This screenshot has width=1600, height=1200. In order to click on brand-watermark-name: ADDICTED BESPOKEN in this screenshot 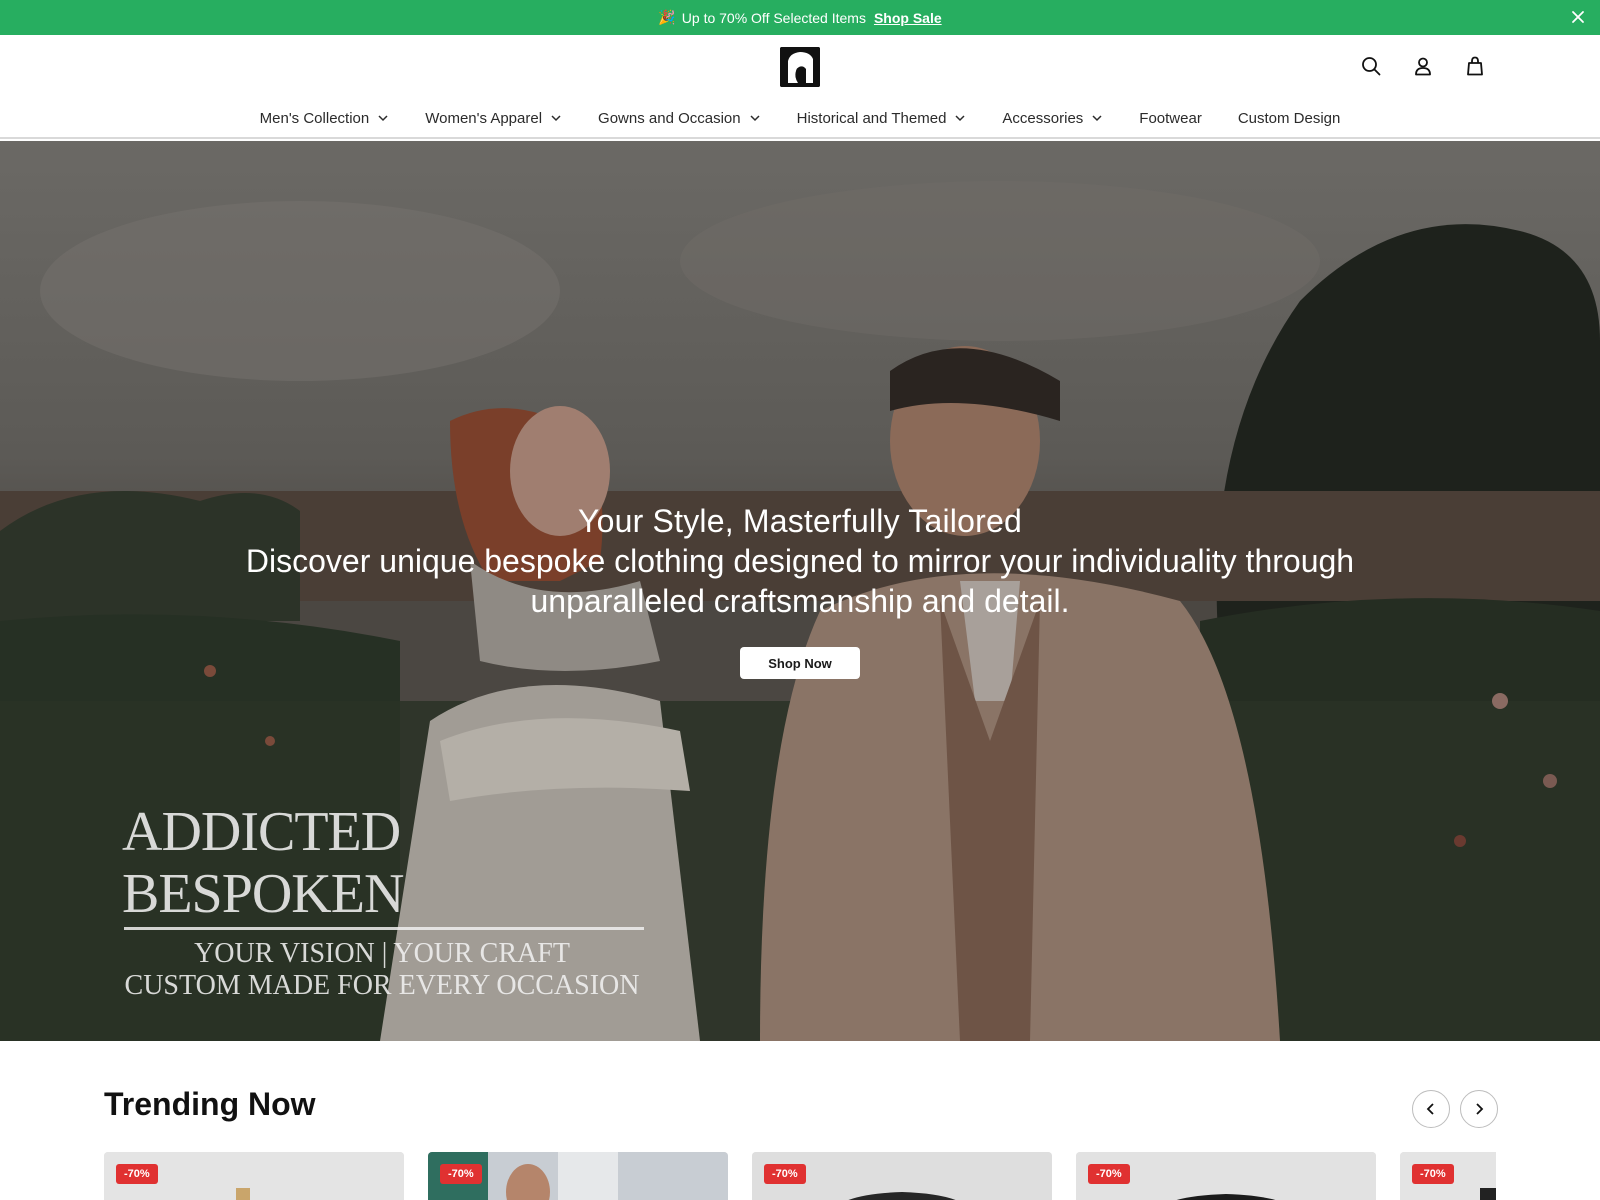, I will do `click(263, 863)`.